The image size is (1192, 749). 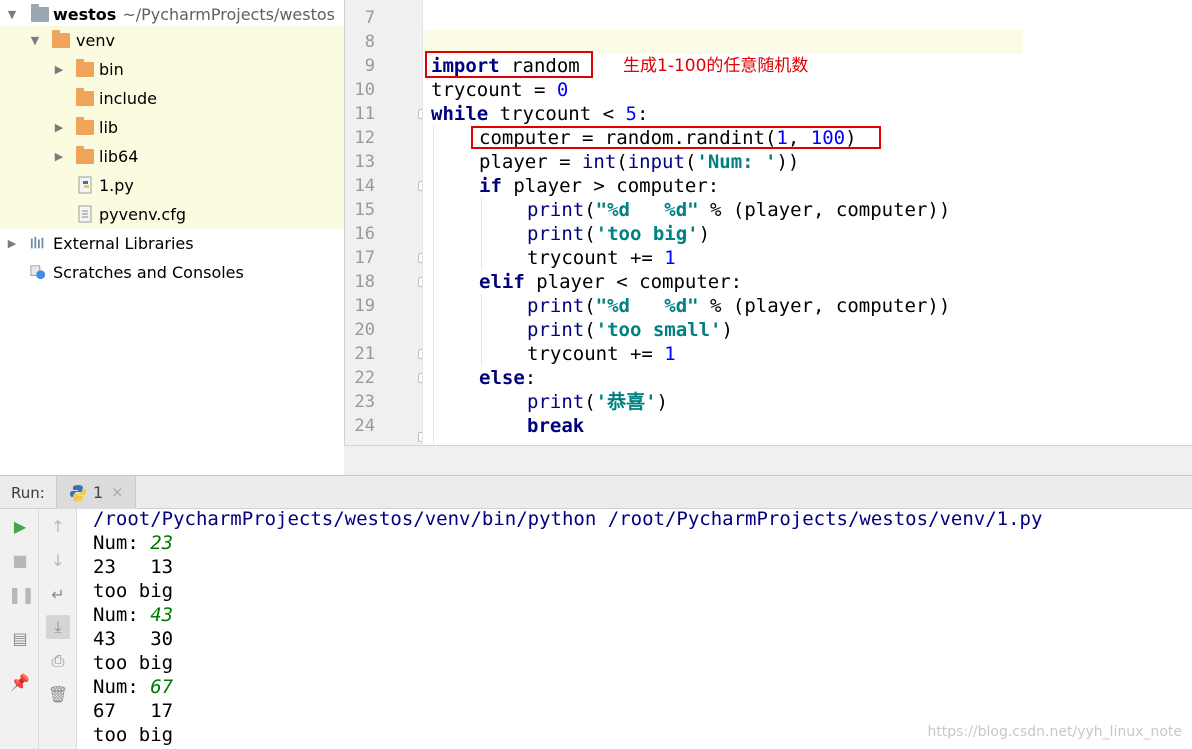 What do you see at coordinates (481, 234) in the screenshot?
I see `indent-guide` at bounding box center [481, 234].